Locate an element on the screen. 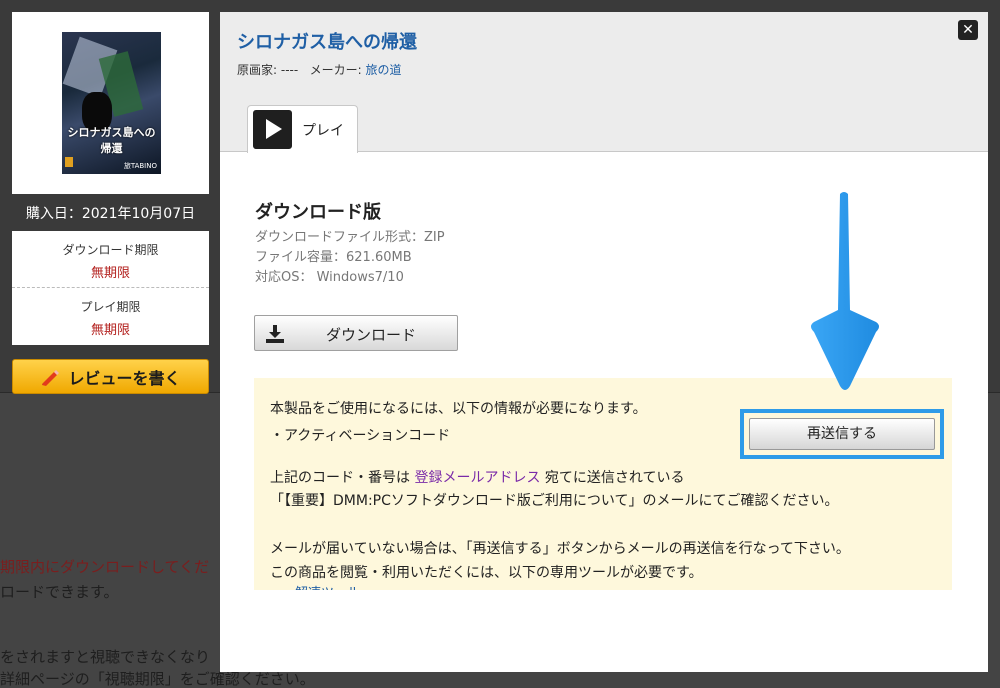 This screenshot has height=688, width=1000. limits-panel: ダウンロード期限 無期限 プレイ期限 無期限 is located at coordinates (110, 288).